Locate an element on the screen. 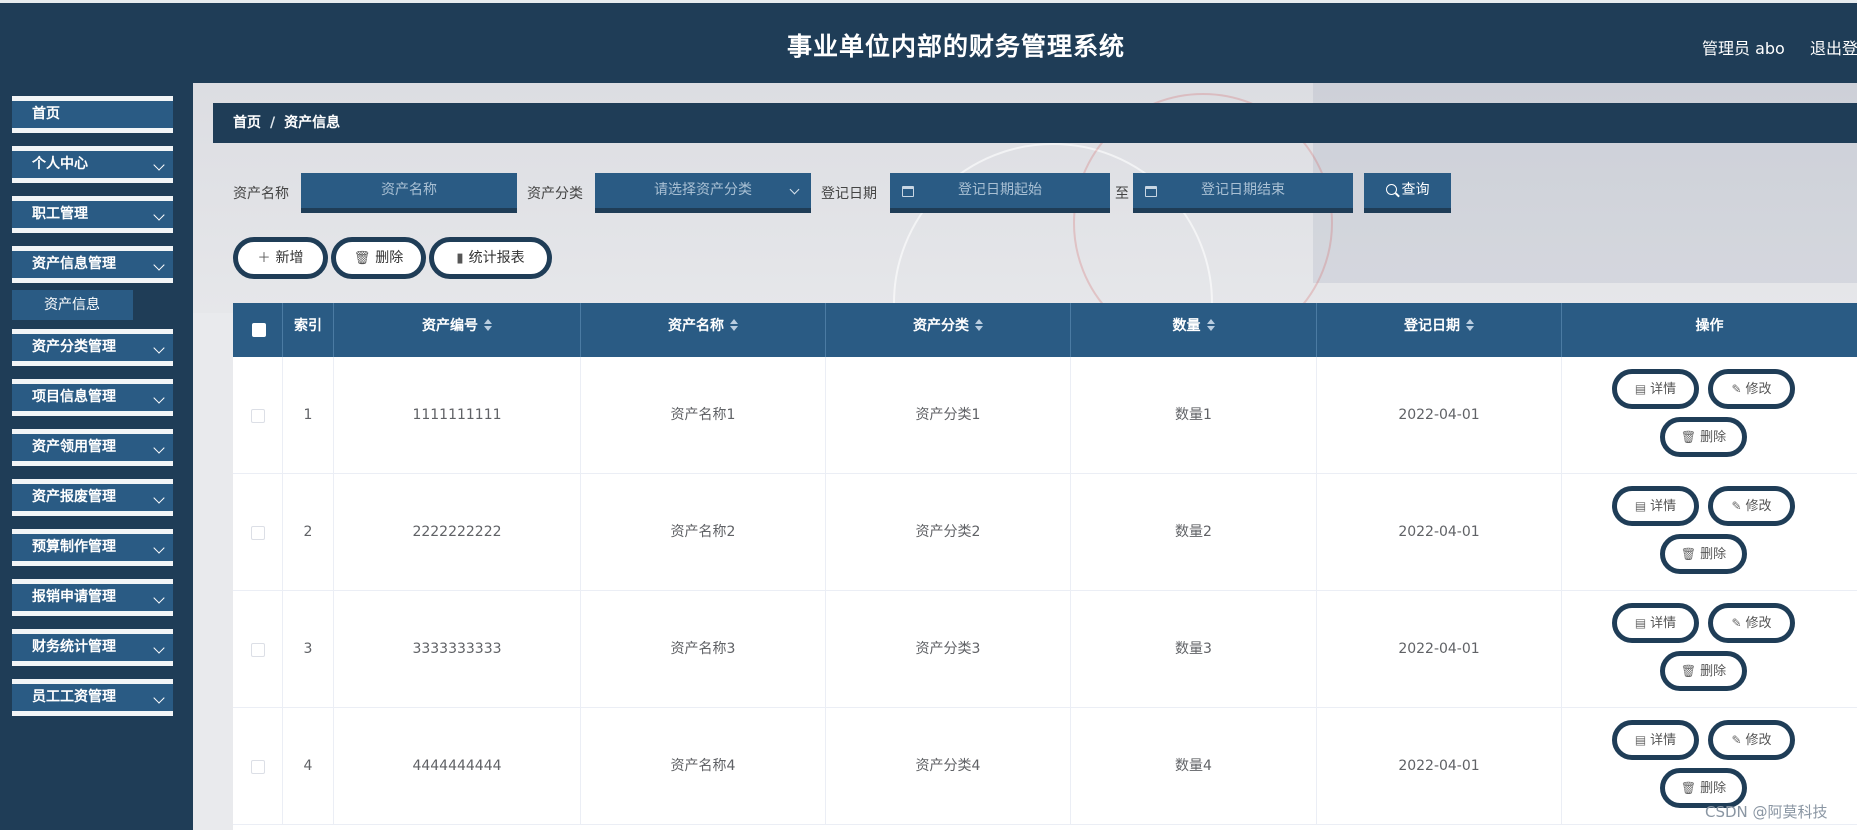 This screenshot has height=830, width=1857. sidebar-item-label: 资产领用管理 is located at coordinates (74, 447).